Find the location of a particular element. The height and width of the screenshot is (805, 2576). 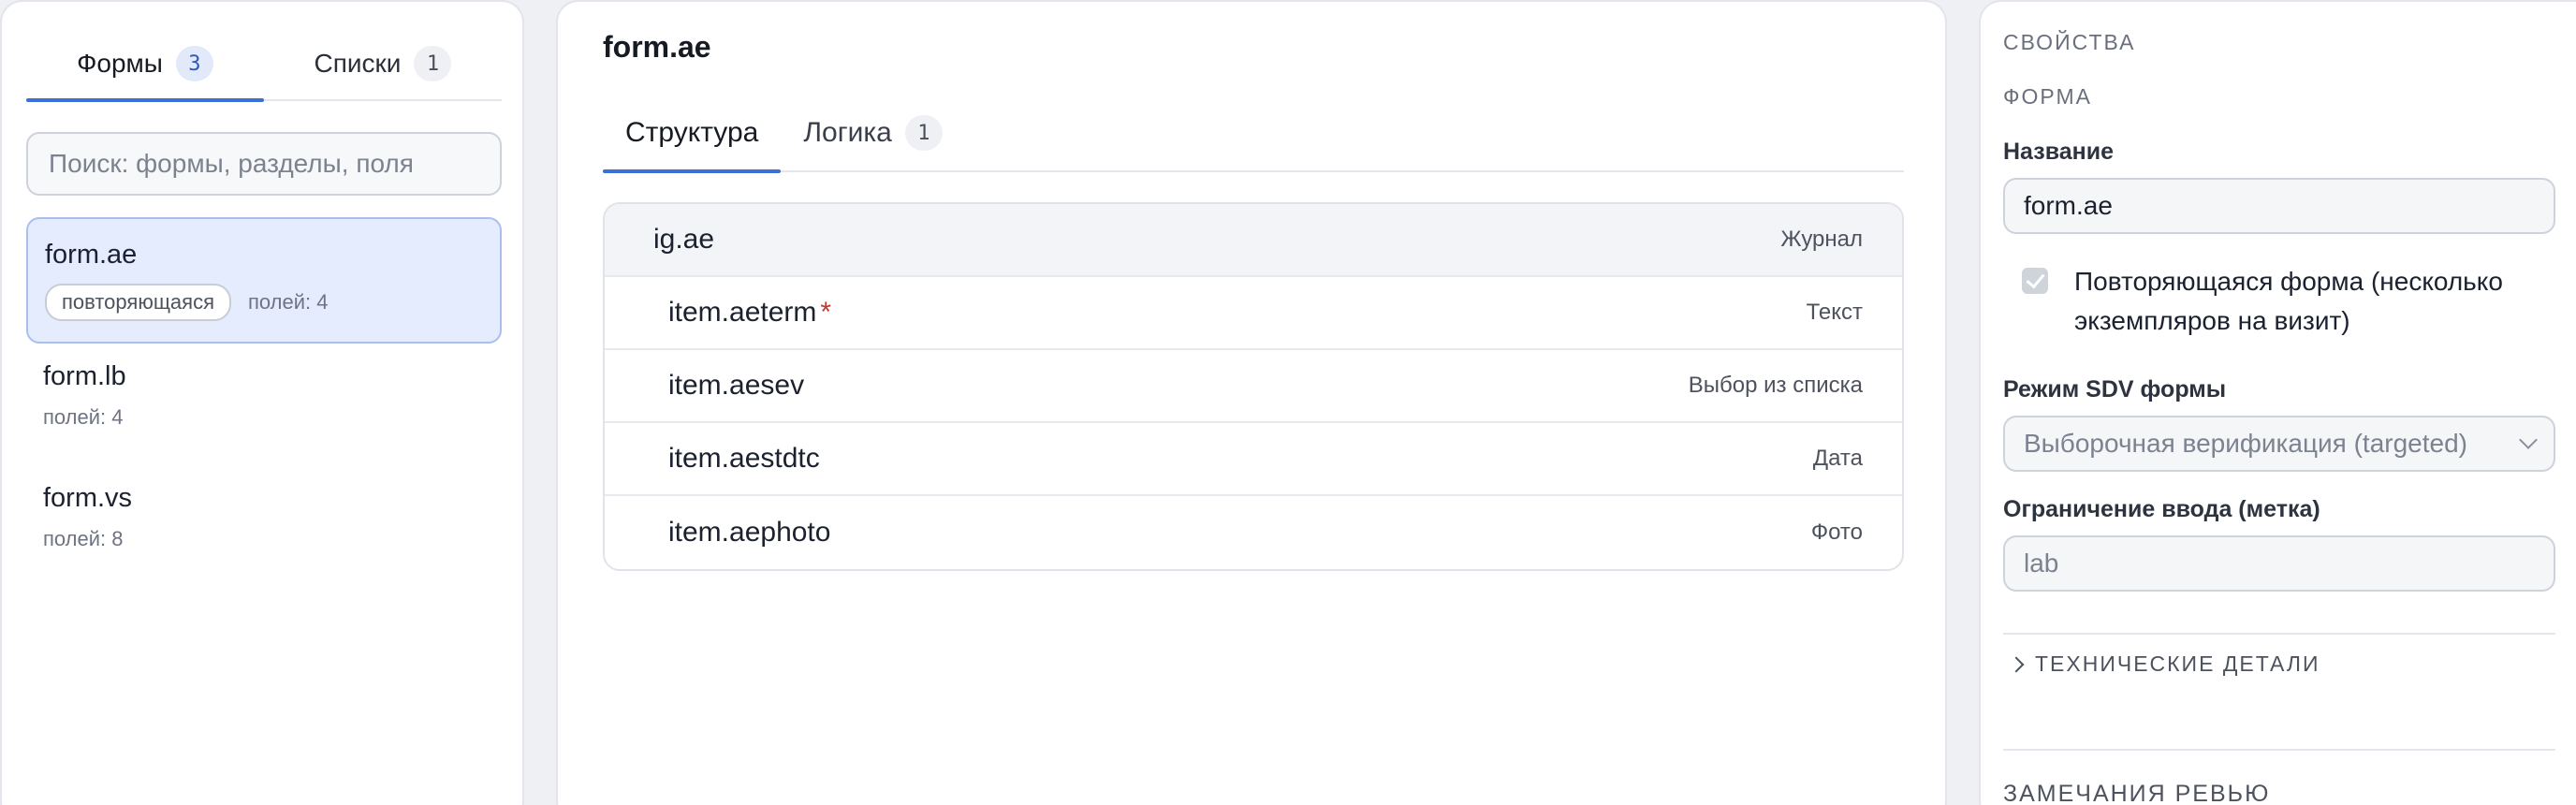

tree-row-group: ig.ae Журнал is located at coordinates (1253, 240).